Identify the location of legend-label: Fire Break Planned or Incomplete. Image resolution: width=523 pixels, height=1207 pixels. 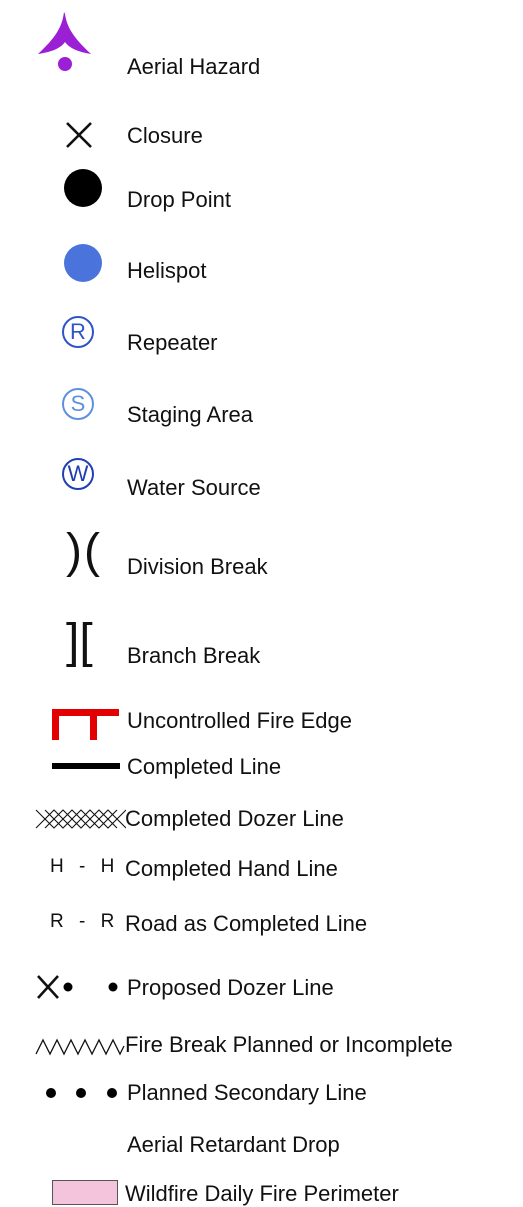
(289, 1044).